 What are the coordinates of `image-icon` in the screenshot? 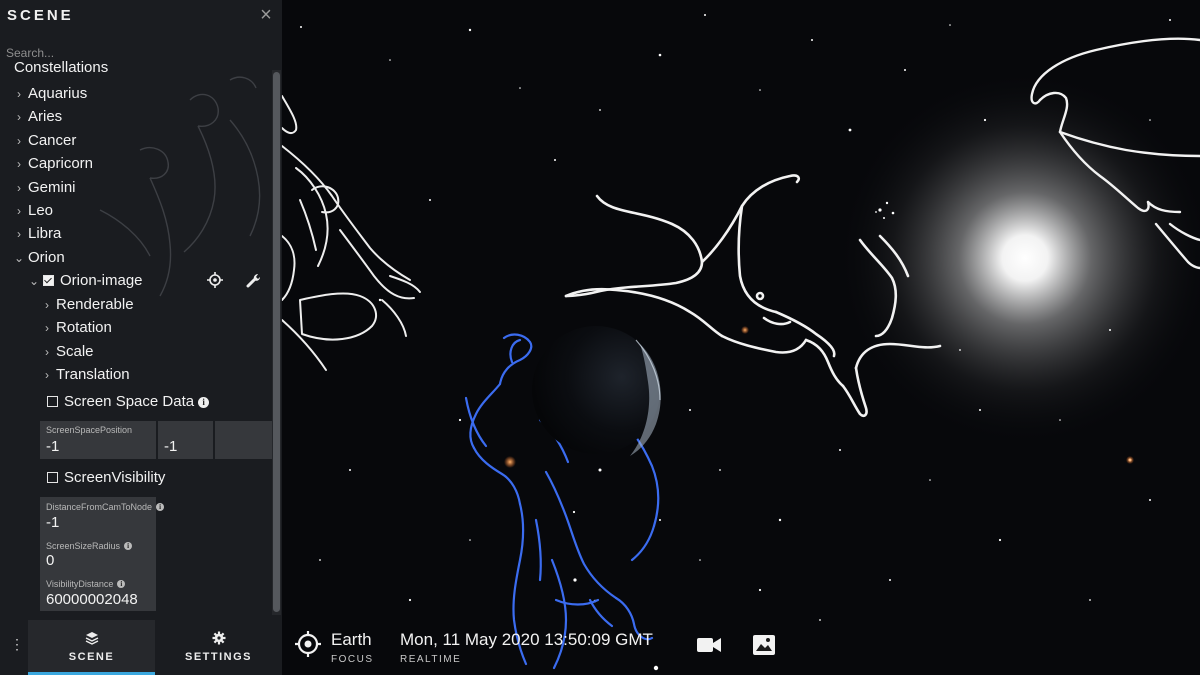 It's located at (764, 645).